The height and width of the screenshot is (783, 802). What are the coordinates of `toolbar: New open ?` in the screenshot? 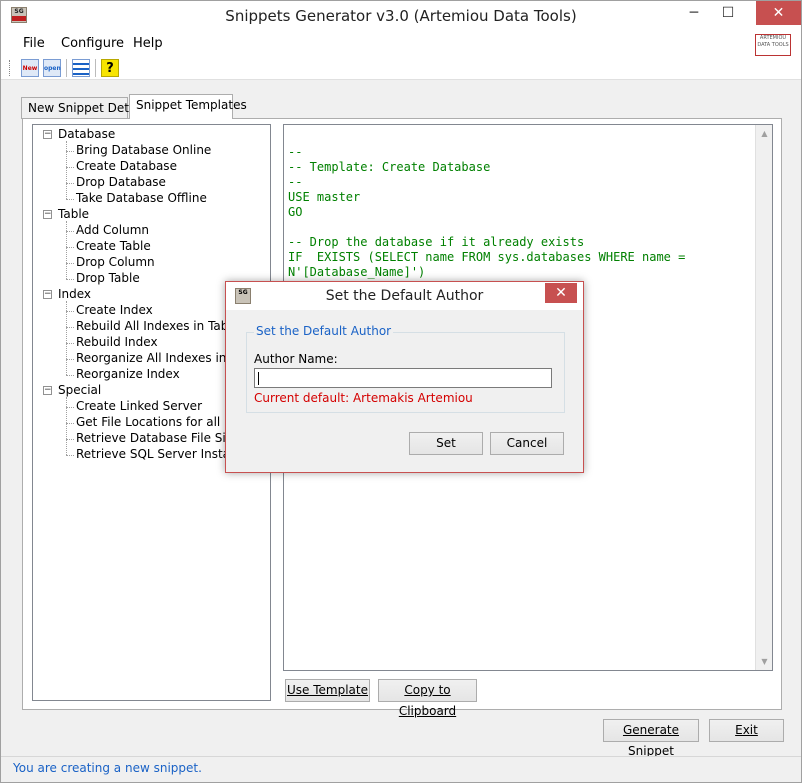 It's located at (401, 68).